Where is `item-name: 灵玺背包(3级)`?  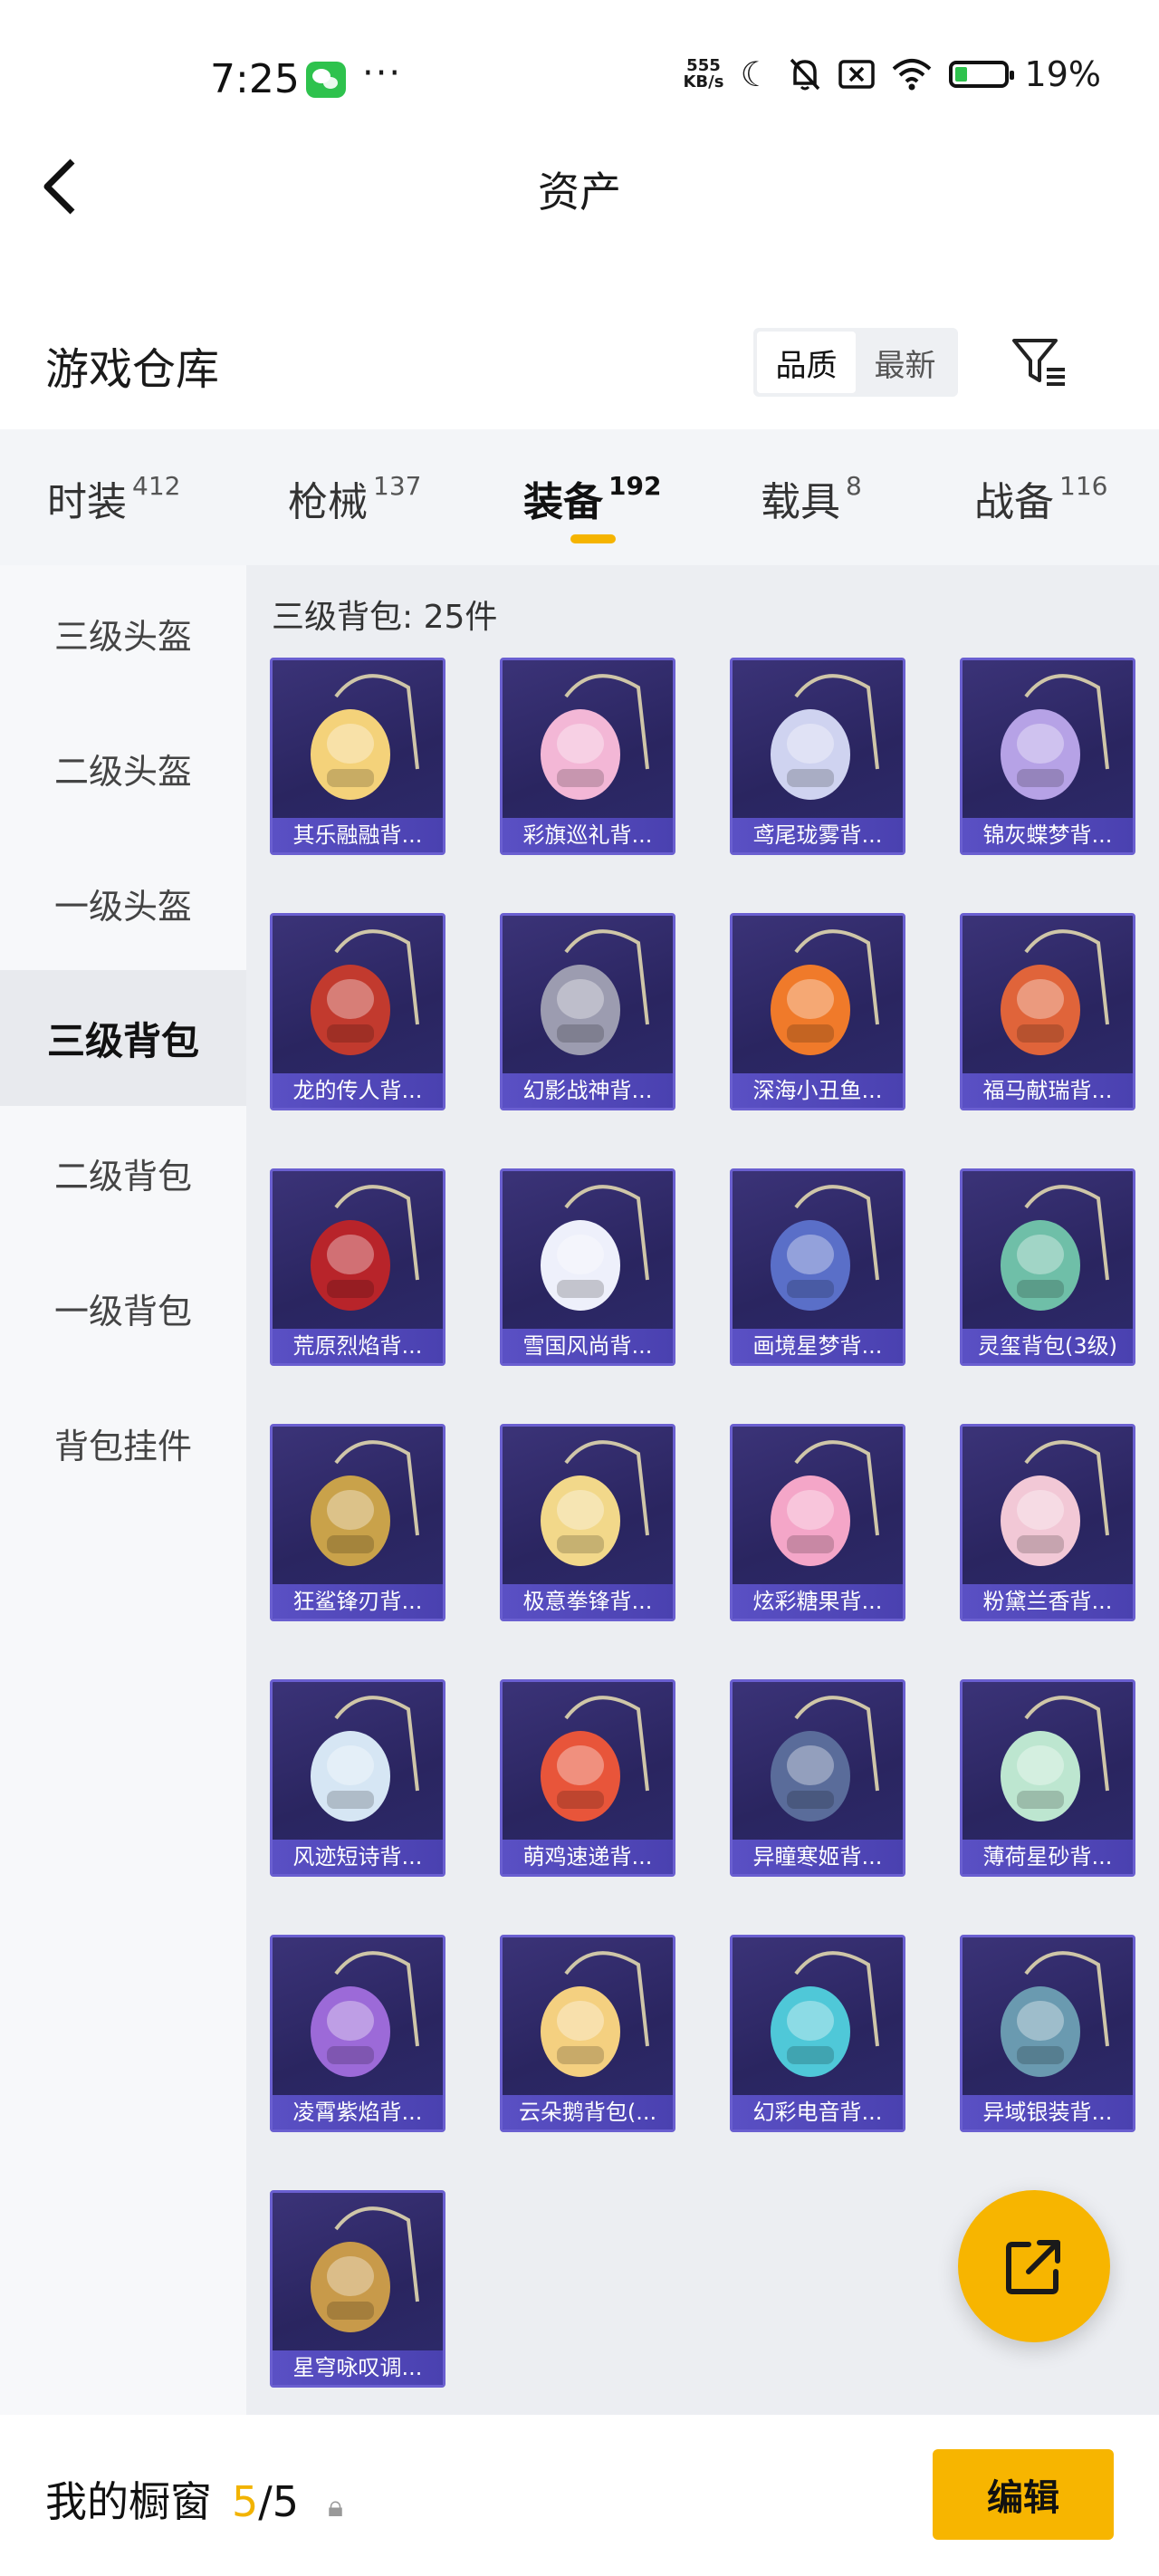 item-name: 灵玺背包(3级) is located at coordinates (1048, 1346).